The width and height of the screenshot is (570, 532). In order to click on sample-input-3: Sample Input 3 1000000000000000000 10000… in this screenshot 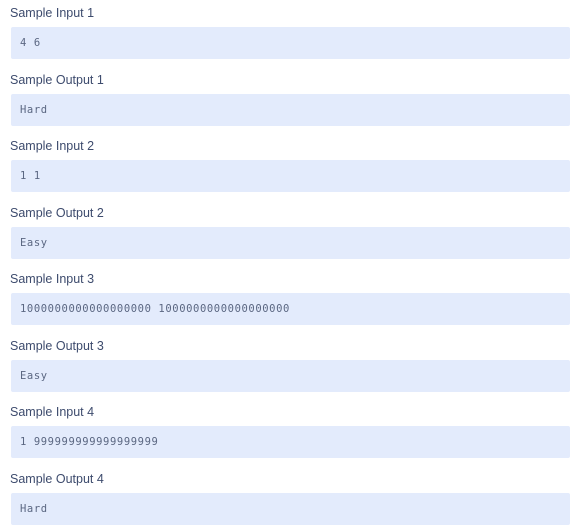, I will do `click(285, 299)`.